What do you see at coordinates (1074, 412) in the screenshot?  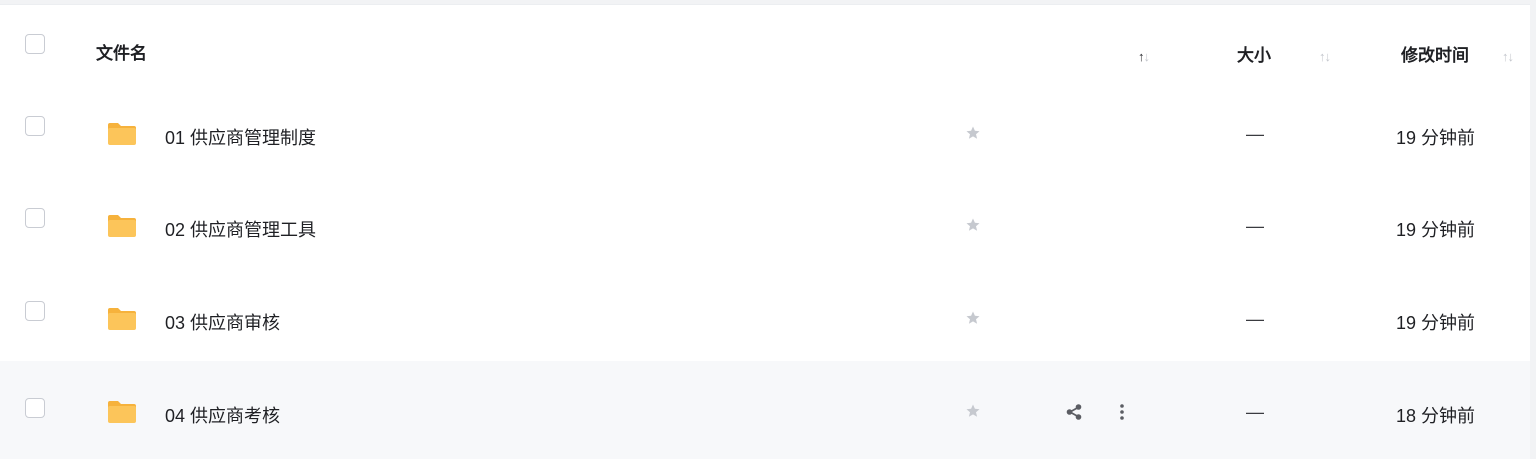 I see `share-icon` at bounding box center [1074, 412].